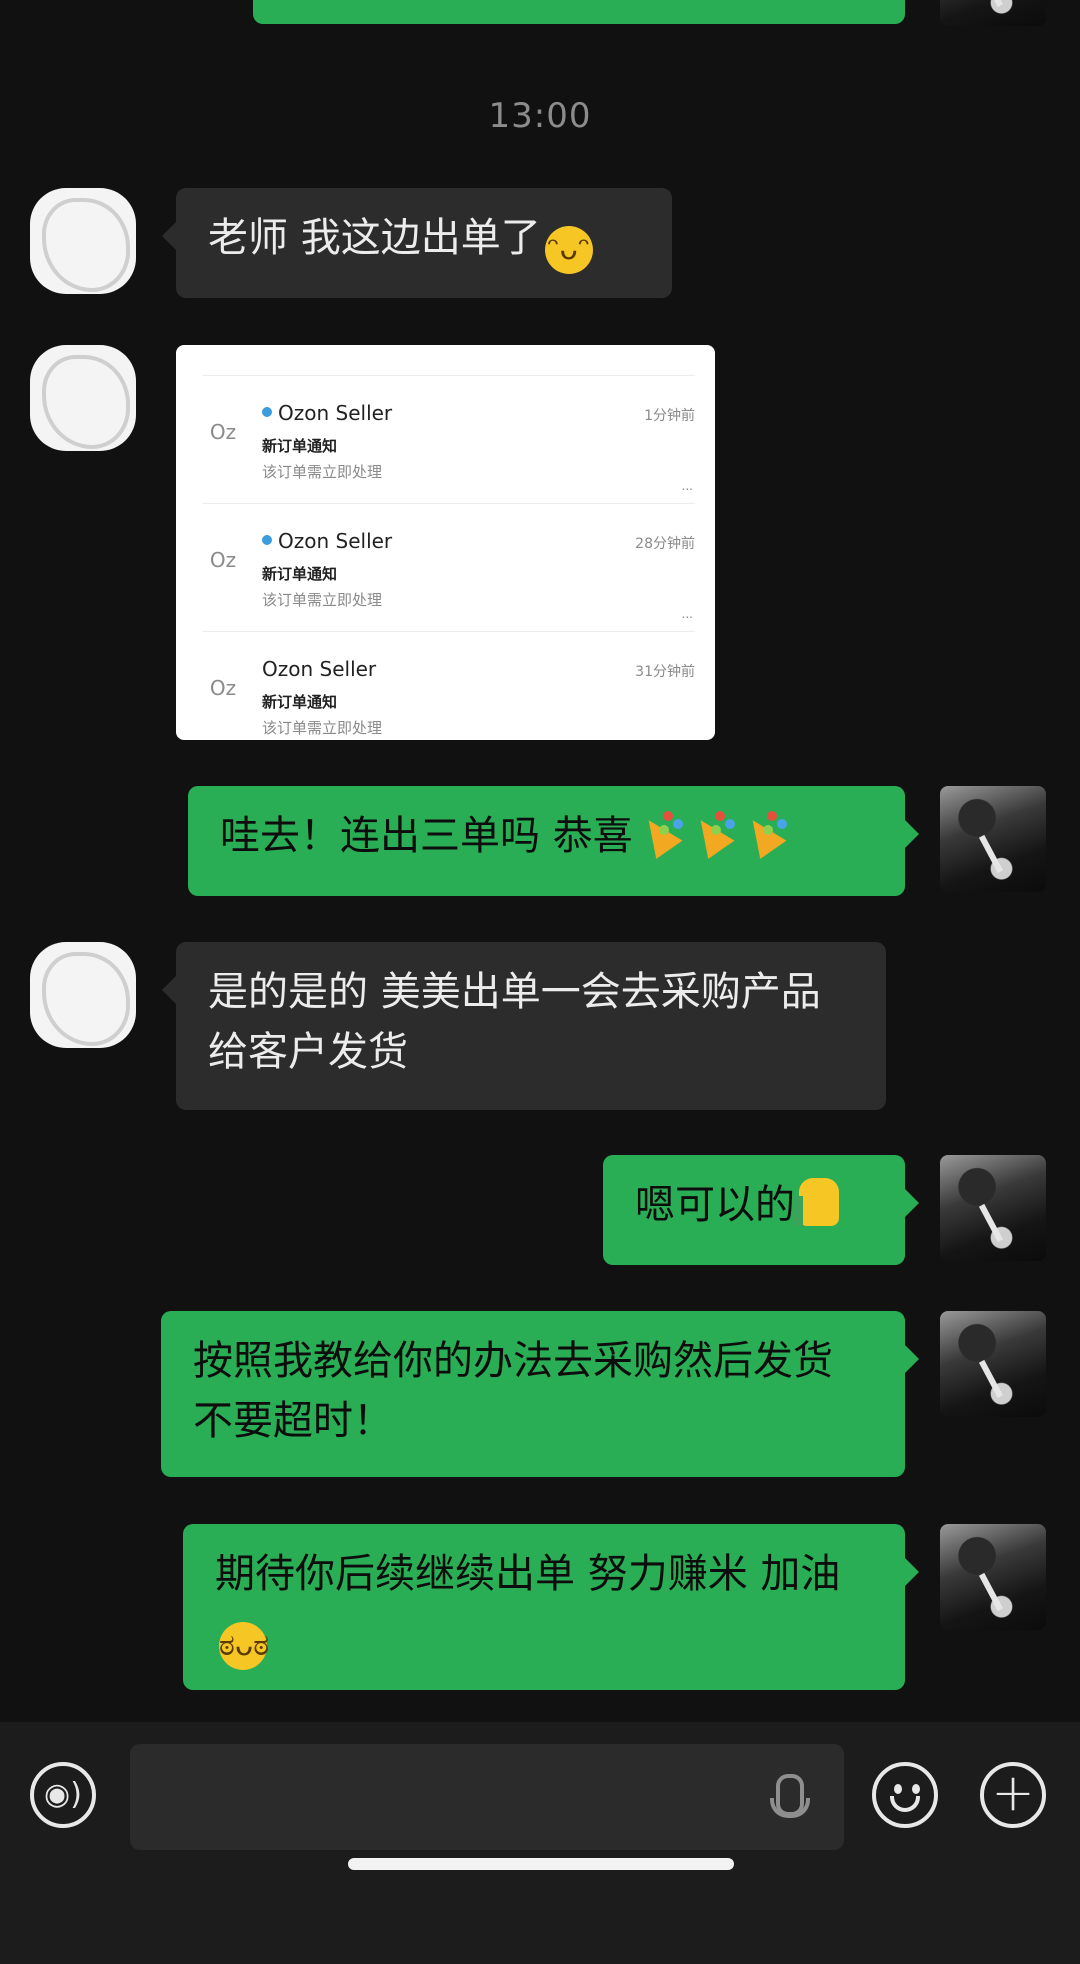 The image size is (1080, 1964). What do you see at coordinates (514, 1022) in the screenshot?
I see `message-text: 是的是的 美美出单一会去采购产品给客户发货` at bounding box center [514, 1022].